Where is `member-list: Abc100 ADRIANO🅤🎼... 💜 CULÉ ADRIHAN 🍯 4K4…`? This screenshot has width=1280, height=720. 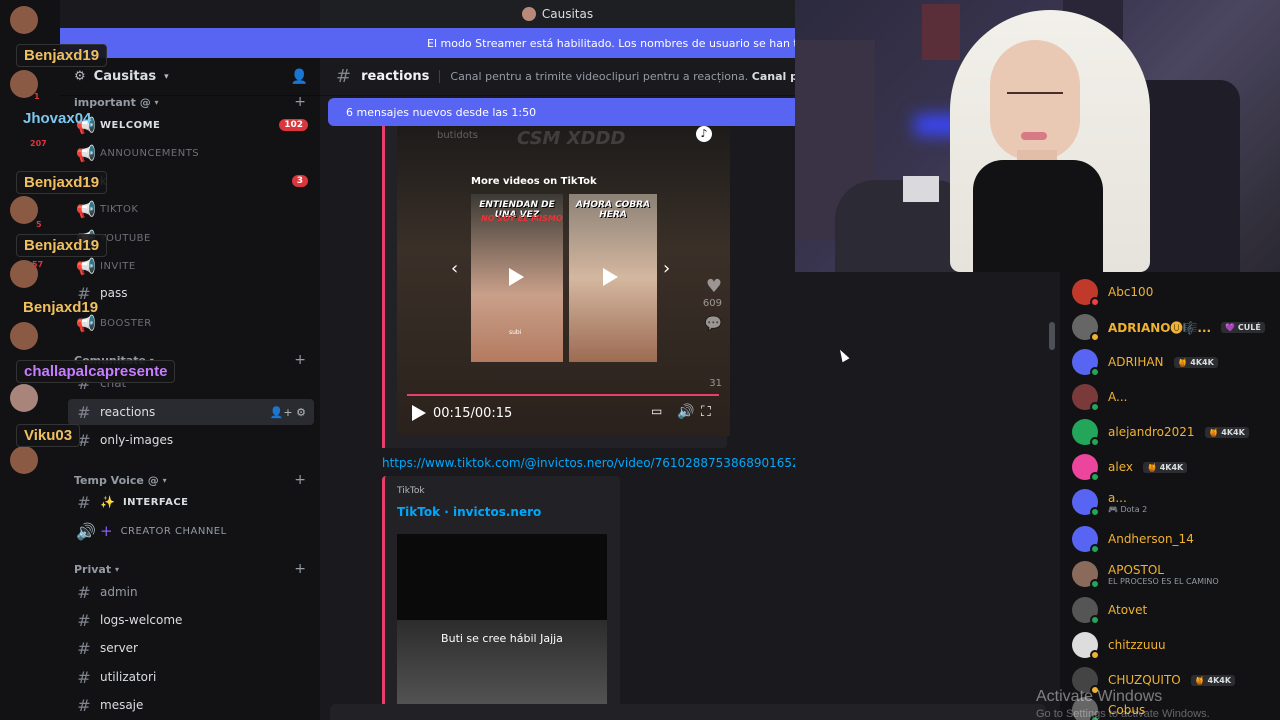
member-list: Abc100 ADRIANO🅤🎼... 💜 CULÉ ADRIHAN 🍯 4K4… is located at coordinates (1170, 496).